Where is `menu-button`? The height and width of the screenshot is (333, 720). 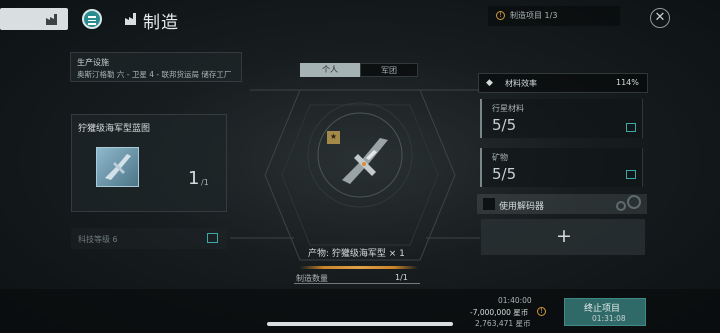 menu-button is located at coordinates (92, 19).